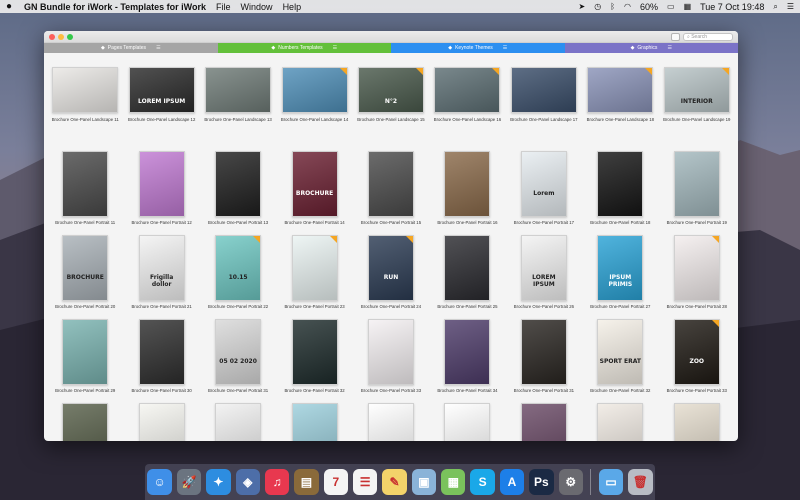  I want to click on clock: Tue 7 Oct 19:48, so click(732, 7).